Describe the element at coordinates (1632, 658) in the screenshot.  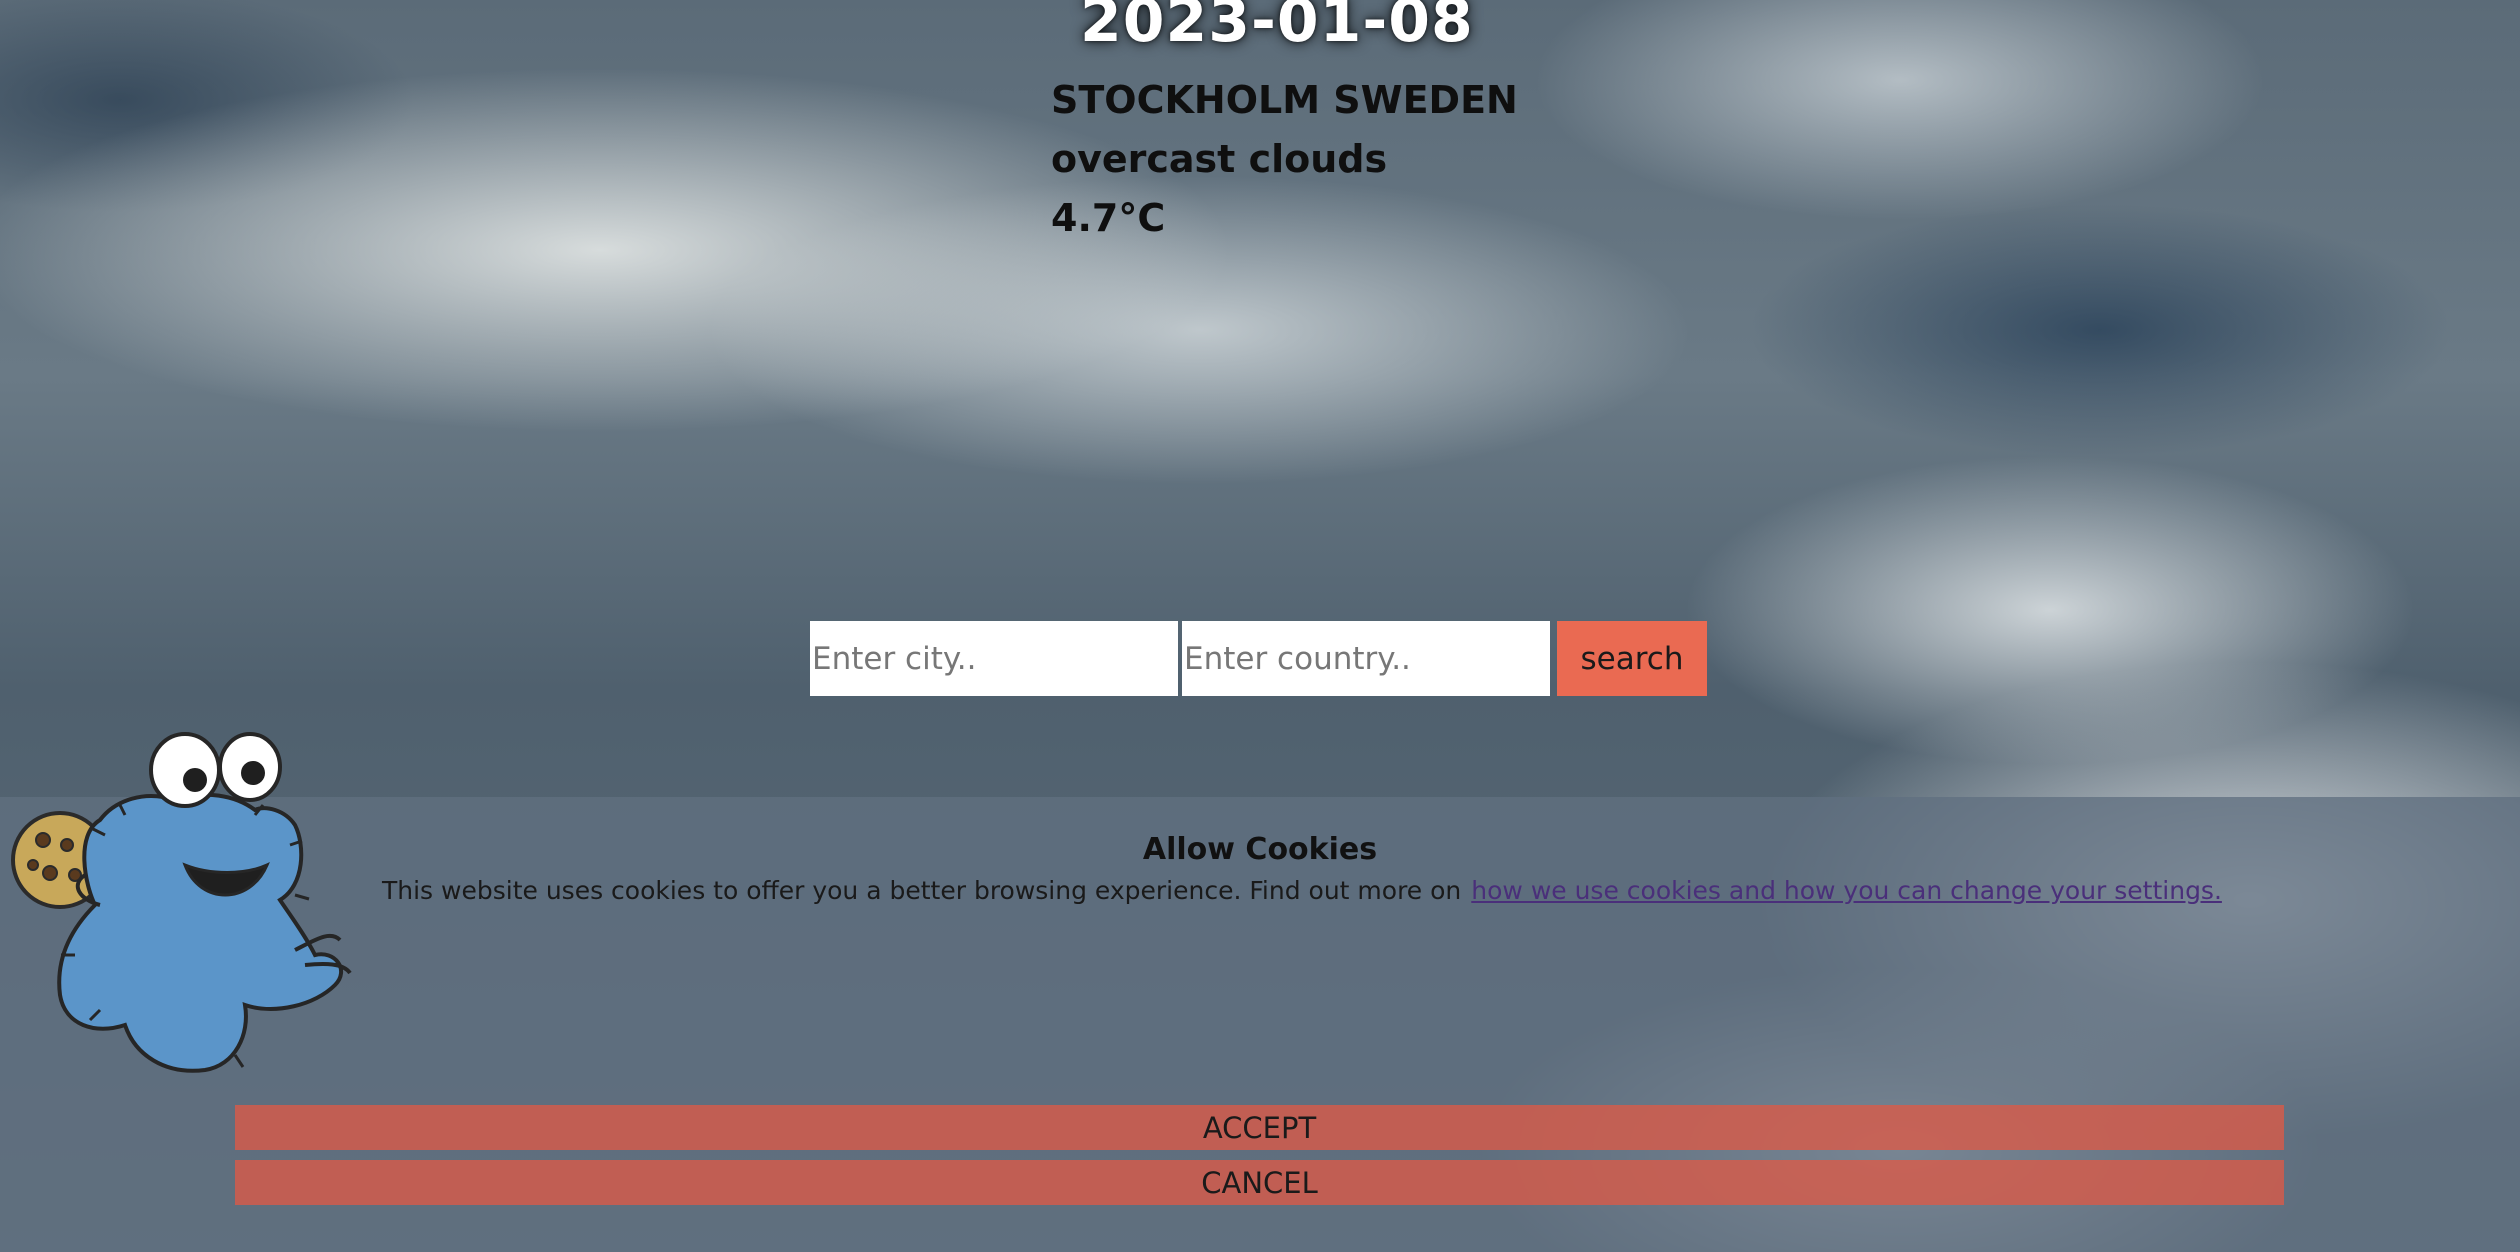
I see `search-button: search` at that location.